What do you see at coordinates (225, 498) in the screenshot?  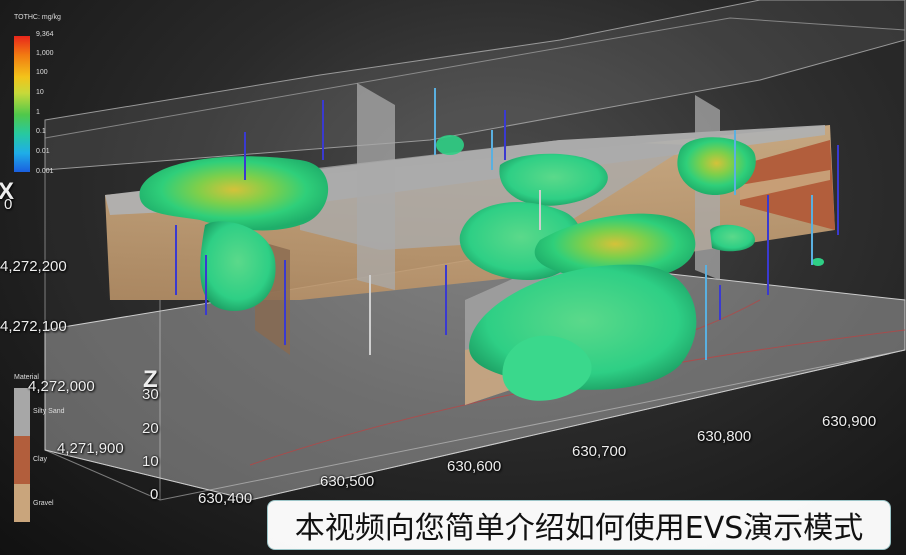 I see `x-tick: 630,400` at bounding box center [225, 498].